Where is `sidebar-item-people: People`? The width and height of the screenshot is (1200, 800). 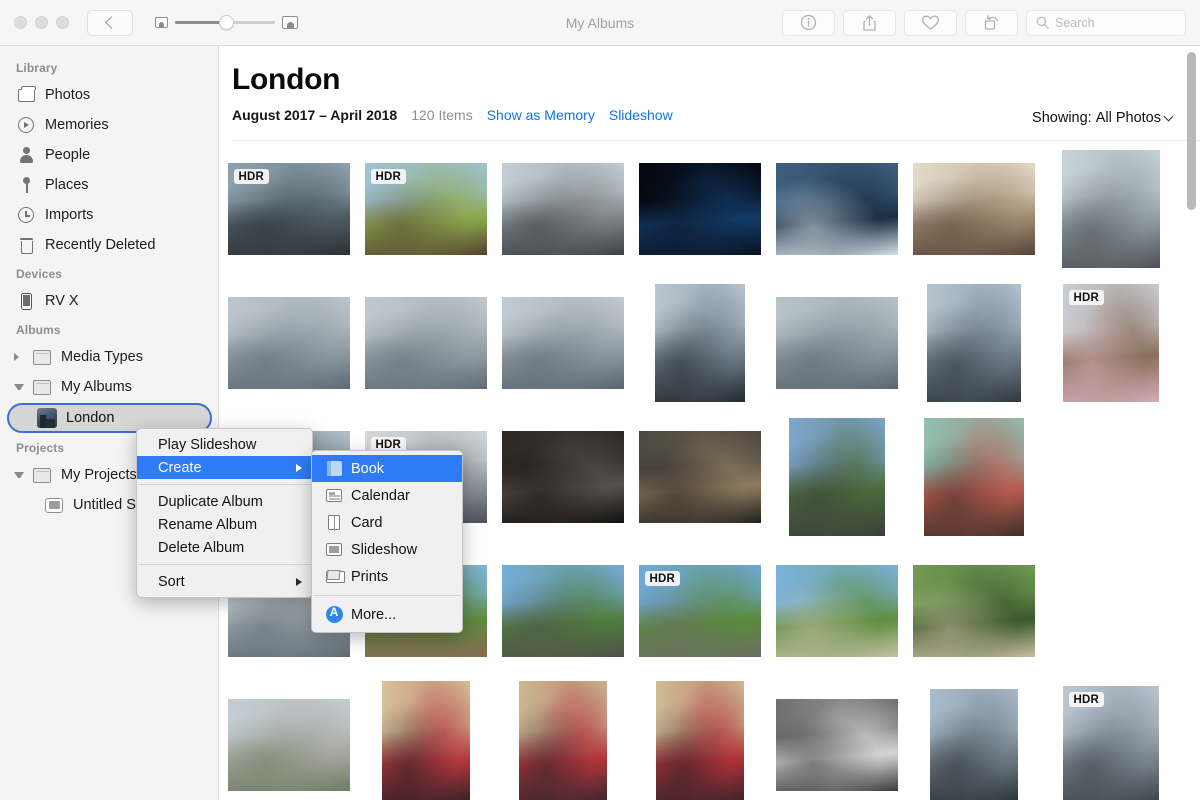
sidebar-item-people: People is located at coordinates (109, 155).